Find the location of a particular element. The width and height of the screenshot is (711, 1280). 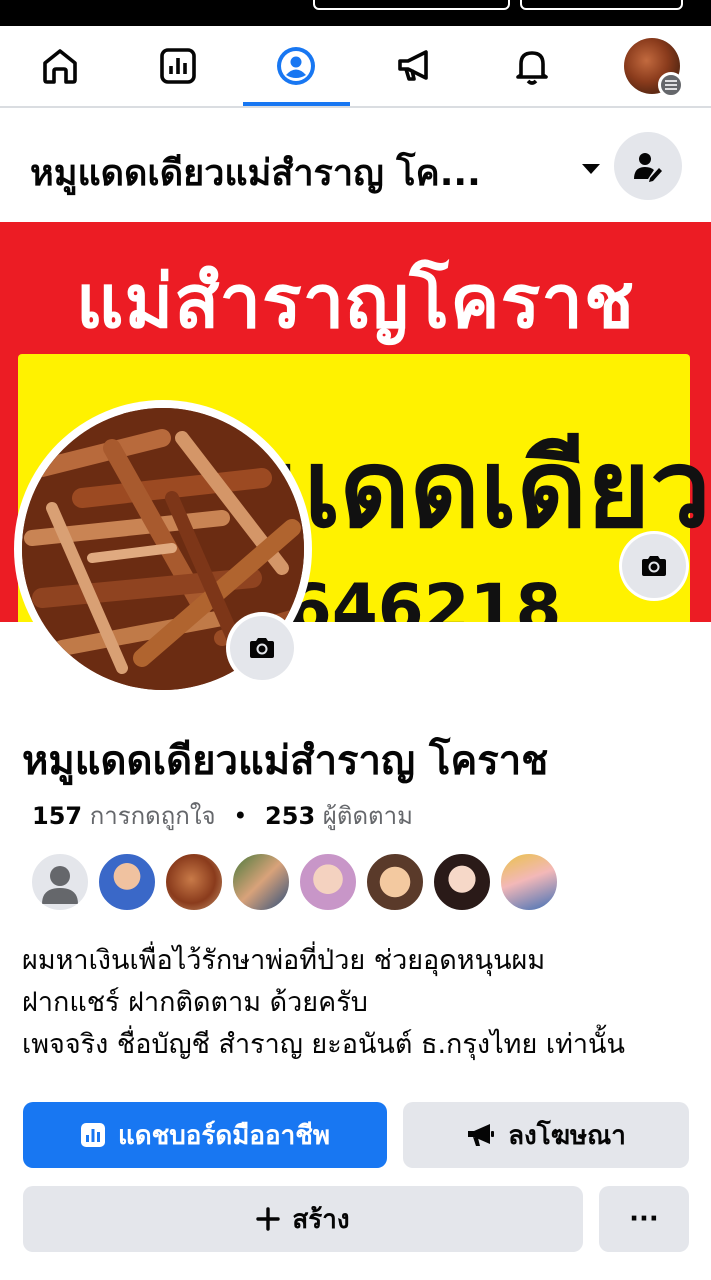

switch-profile-button is located at coordinates (648, 166).